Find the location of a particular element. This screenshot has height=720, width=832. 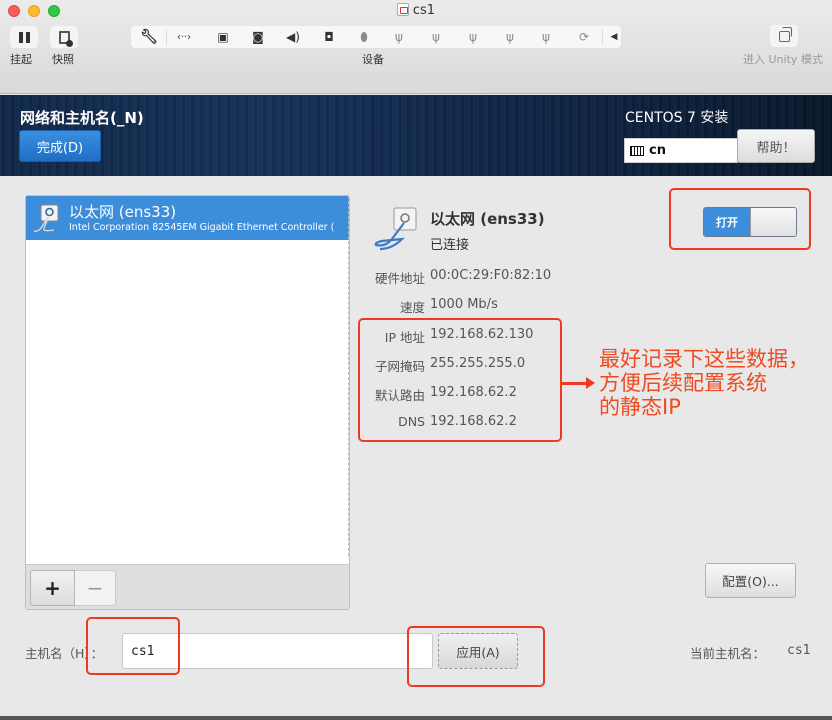

window-title-text: cs1 is located at coordinates (424, 10).